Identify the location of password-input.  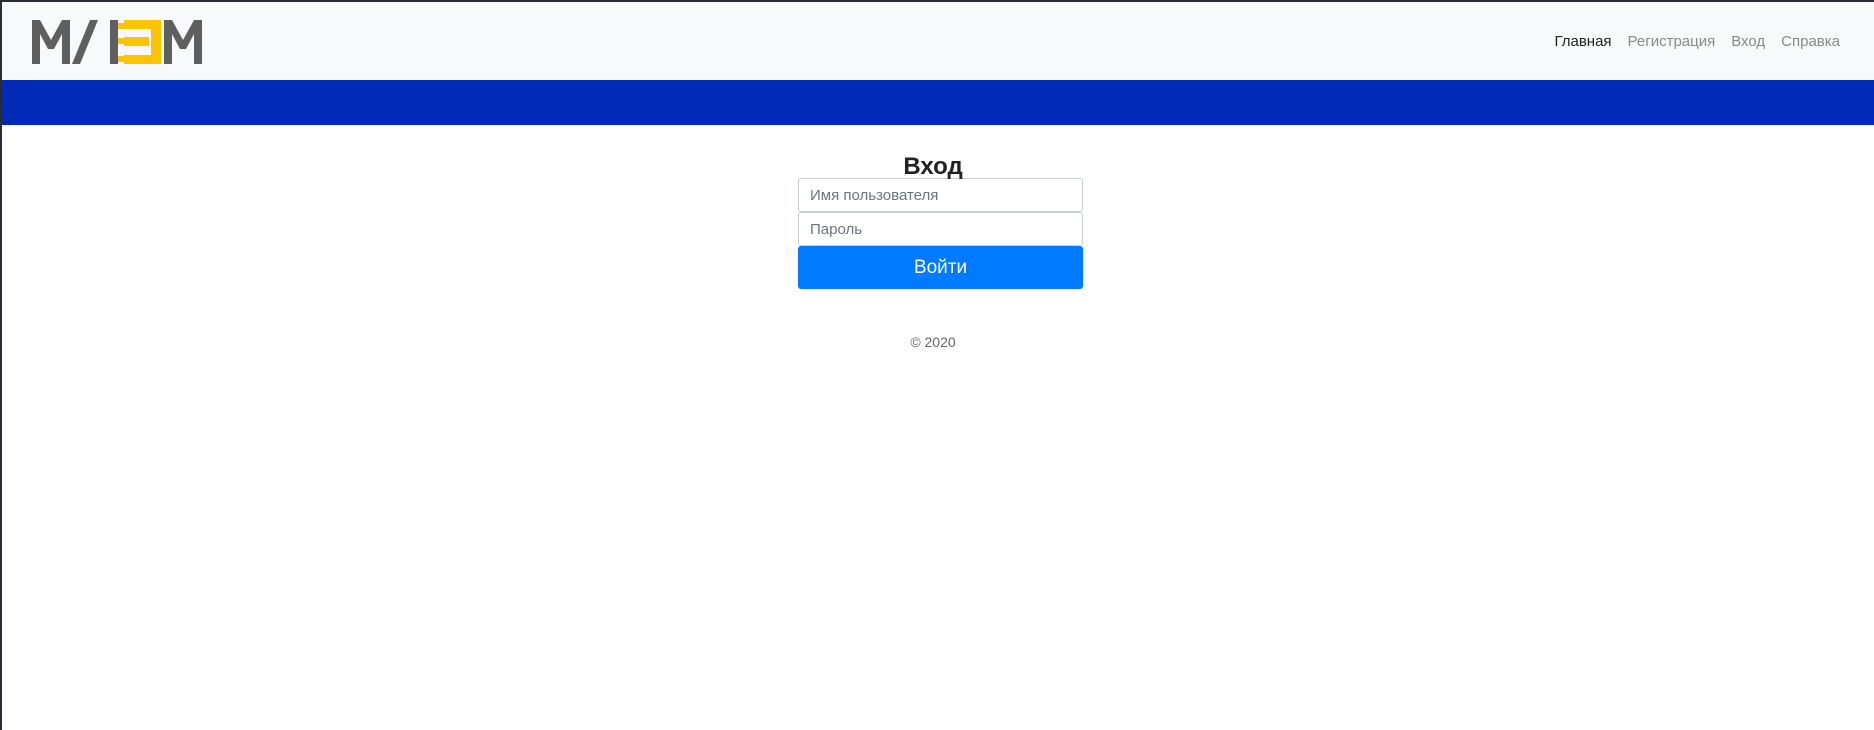
(940, 229).